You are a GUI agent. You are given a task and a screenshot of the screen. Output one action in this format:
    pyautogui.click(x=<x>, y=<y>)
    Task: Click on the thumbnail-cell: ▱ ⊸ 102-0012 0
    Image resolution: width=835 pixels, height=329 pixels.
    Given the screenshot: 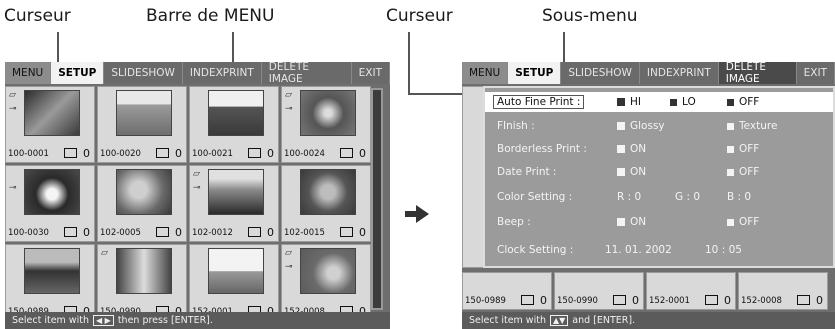 What is the action you would take?
    pyautogui.click(x=234, y=203)
    